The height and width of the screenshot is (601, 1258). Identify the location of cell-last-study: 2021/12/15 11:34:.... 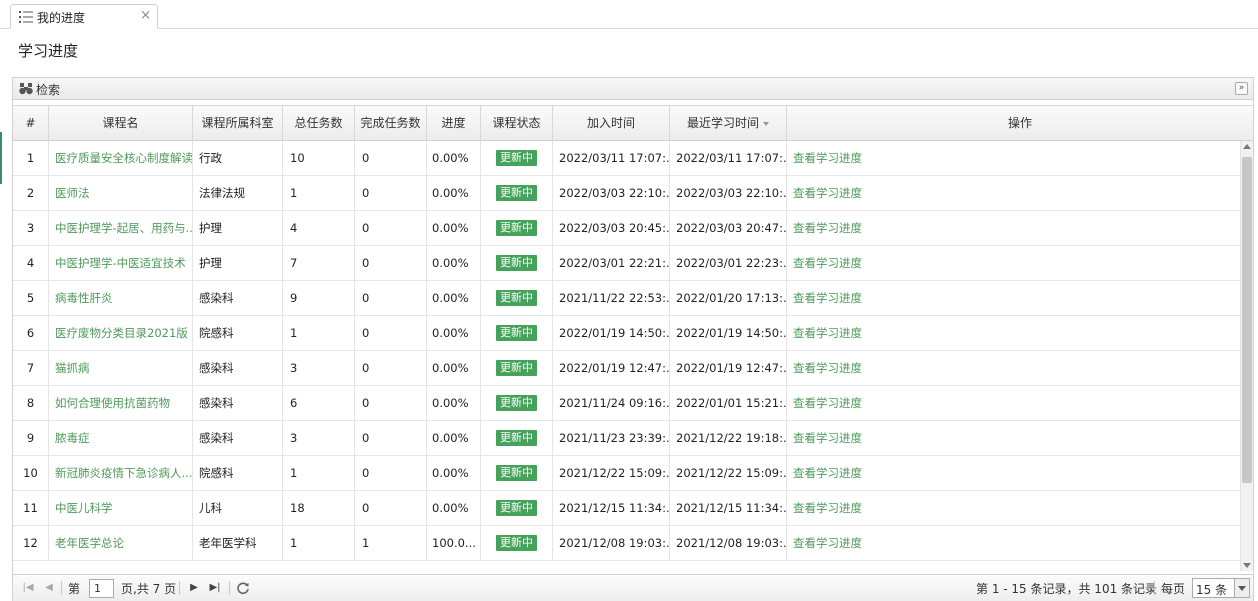
(728, 508).